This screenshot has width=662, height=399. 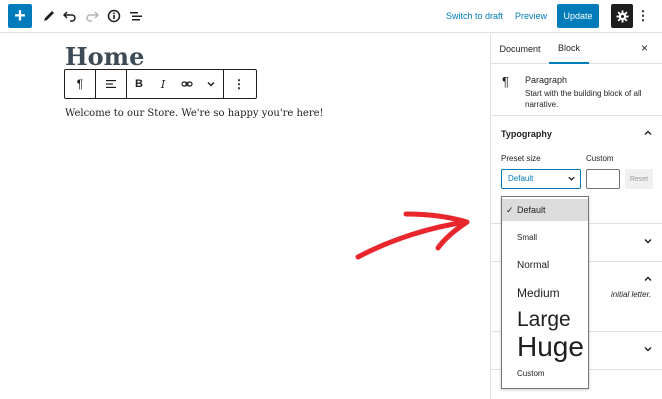 I want to click on option-default: ✓ Default, so click(x=545, y=210).